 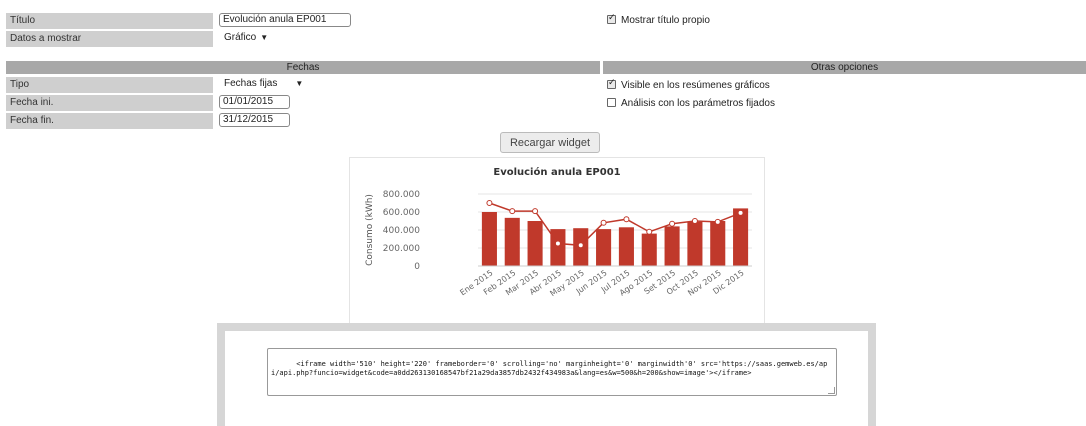 What do you see at coordinates (109, 103) in the screenshot?
I see `fecha-ini-label: Fecha ini.` at bounding box center [109, 103].